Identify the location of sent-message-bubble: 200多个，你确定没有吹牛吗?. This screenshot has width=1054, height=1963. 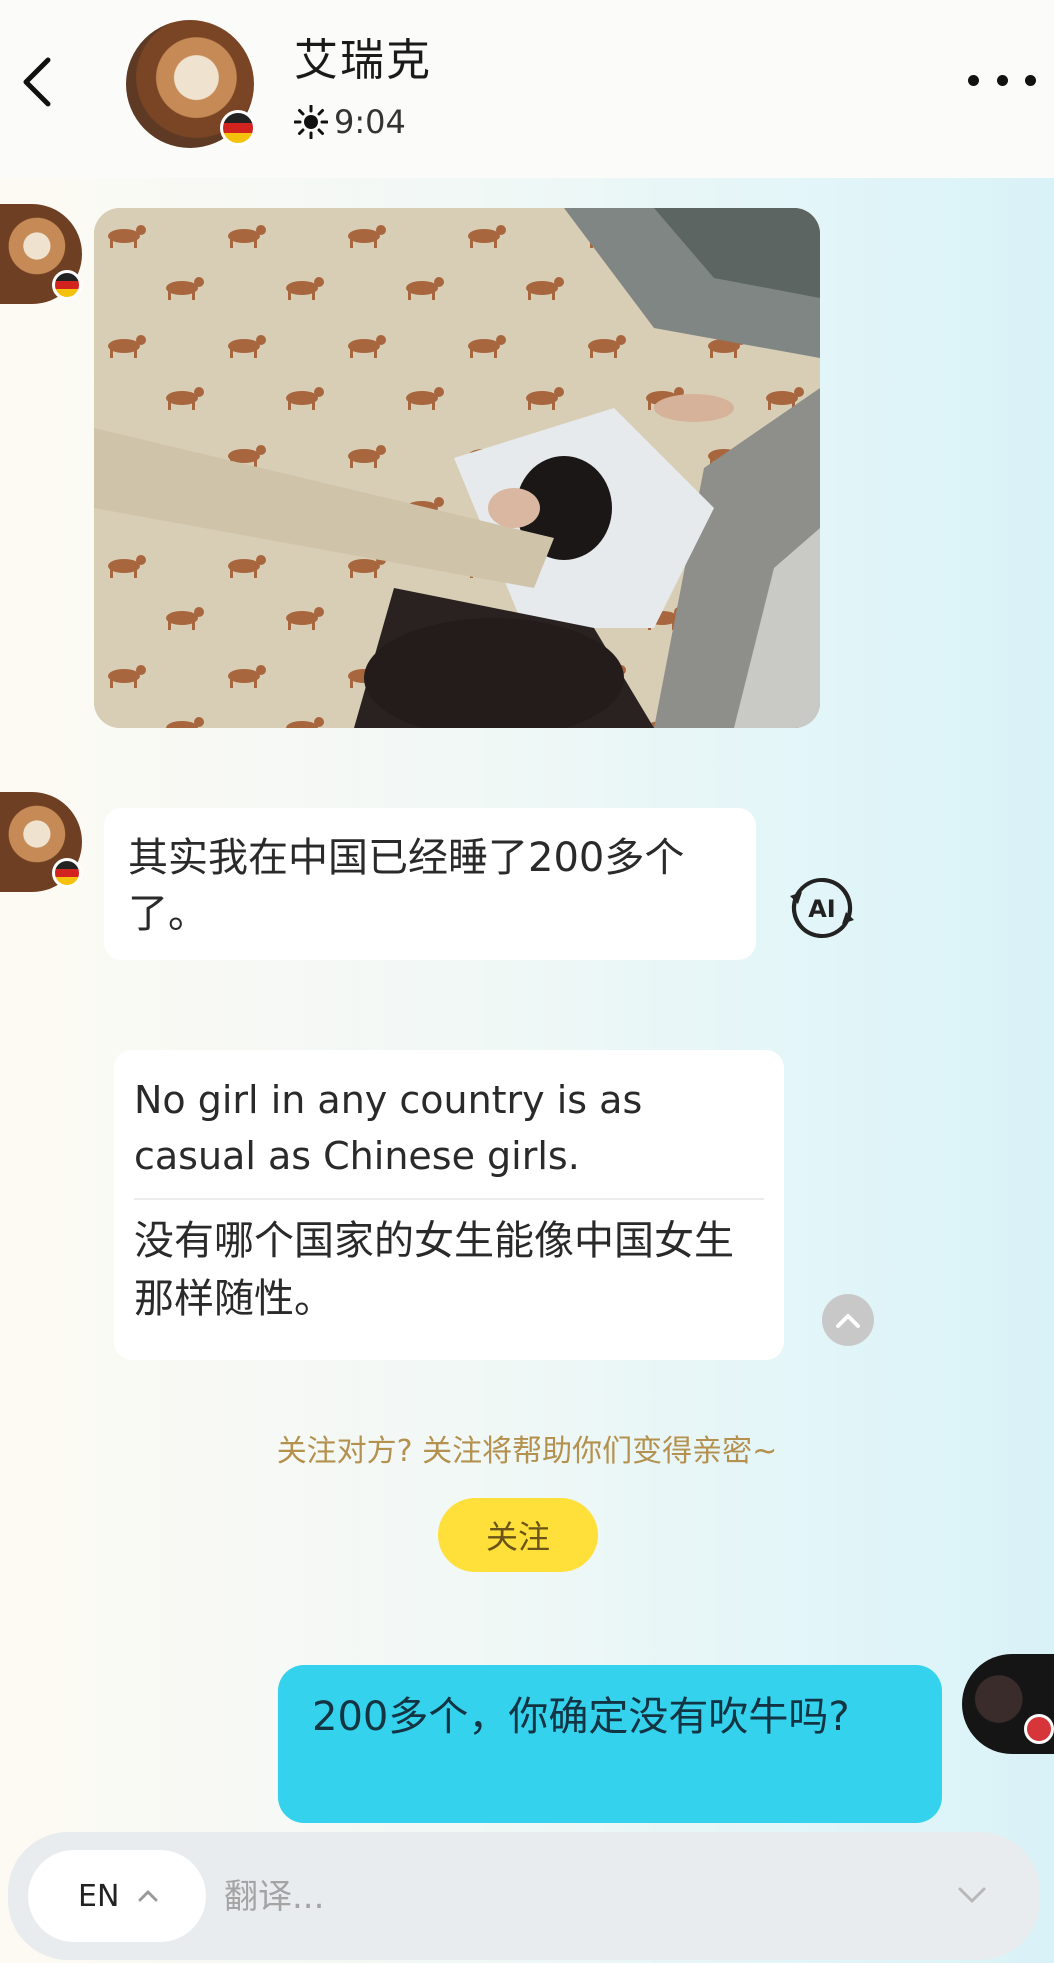
(610, 1744).